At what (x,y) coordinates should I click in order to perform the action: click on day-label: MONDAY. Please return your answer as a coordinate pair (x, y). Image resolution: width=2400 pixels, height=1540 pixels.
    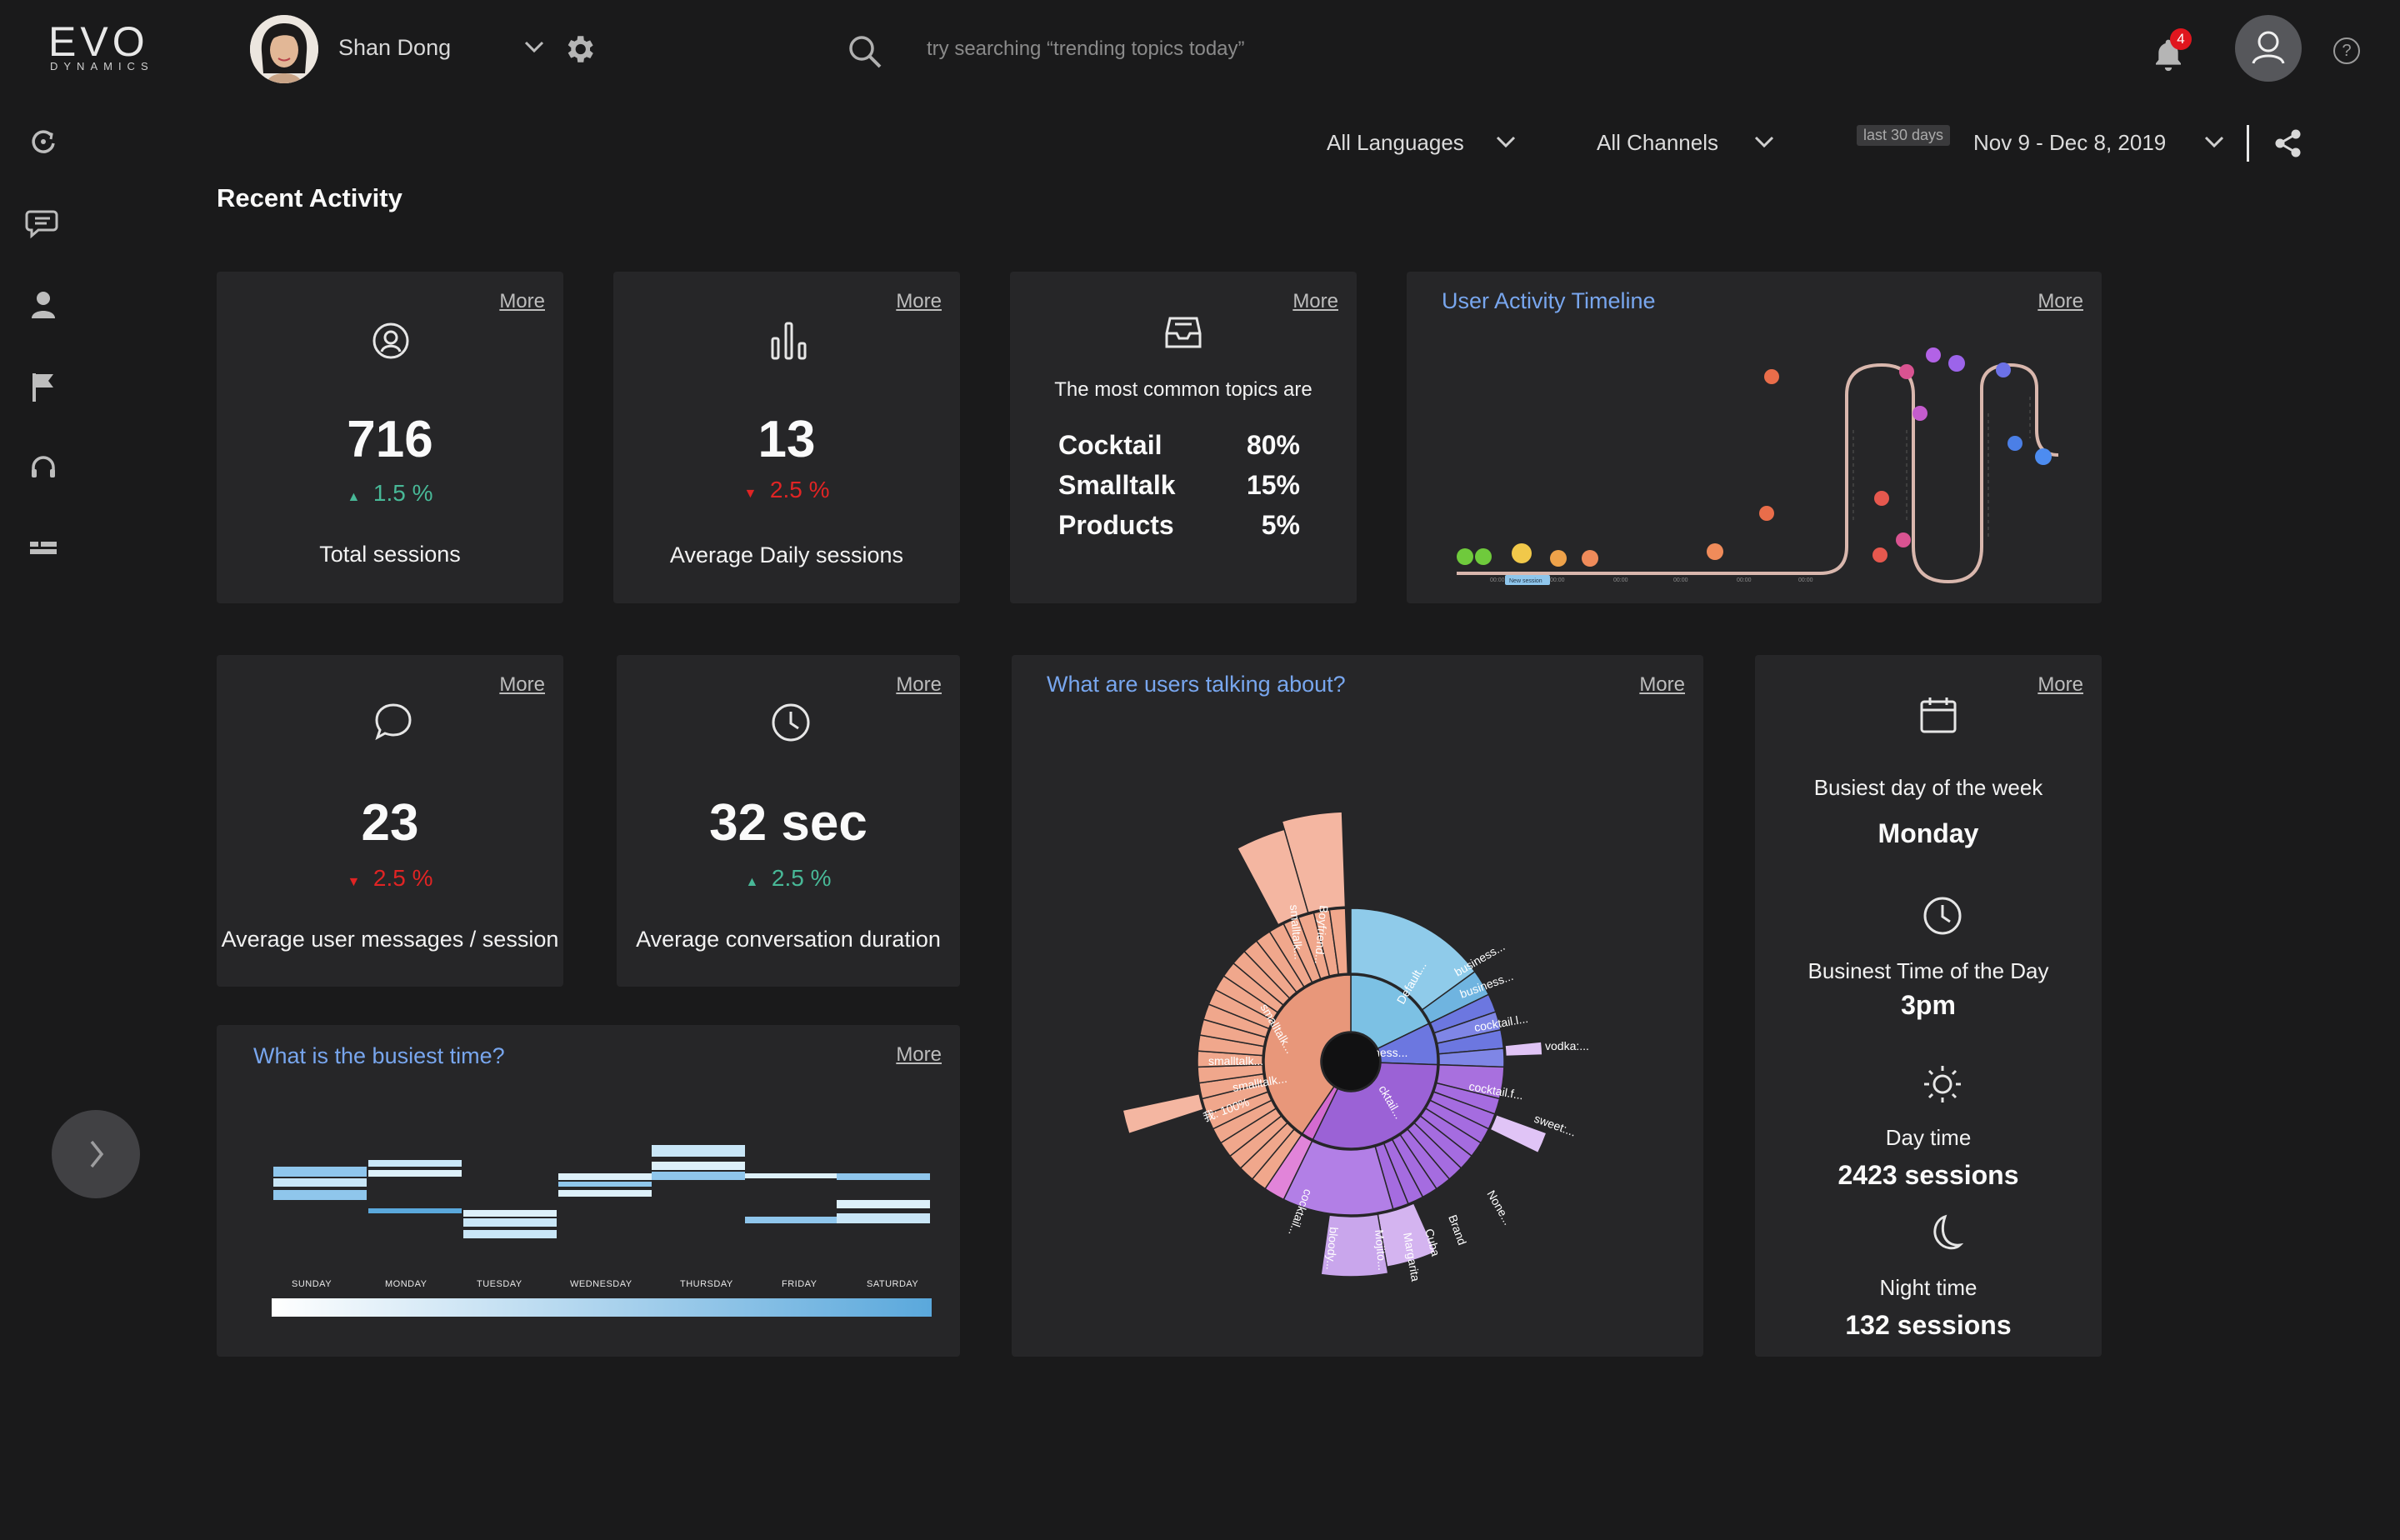
    Looking at the image, I should click on (406, 1284).